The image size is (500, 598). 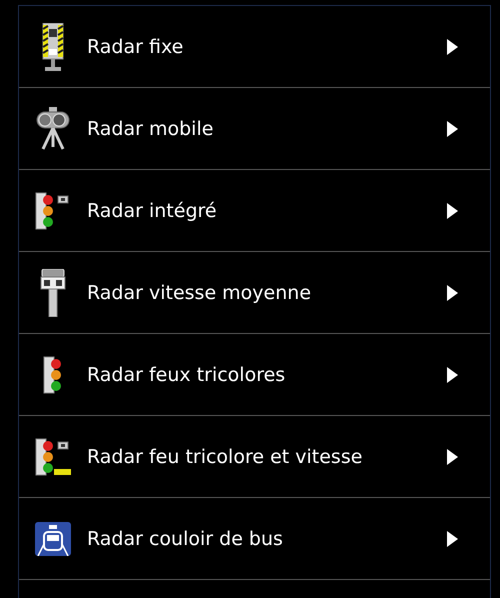 I want to click on list-item: Radar couloir de bus, so click(x=254, y=539).